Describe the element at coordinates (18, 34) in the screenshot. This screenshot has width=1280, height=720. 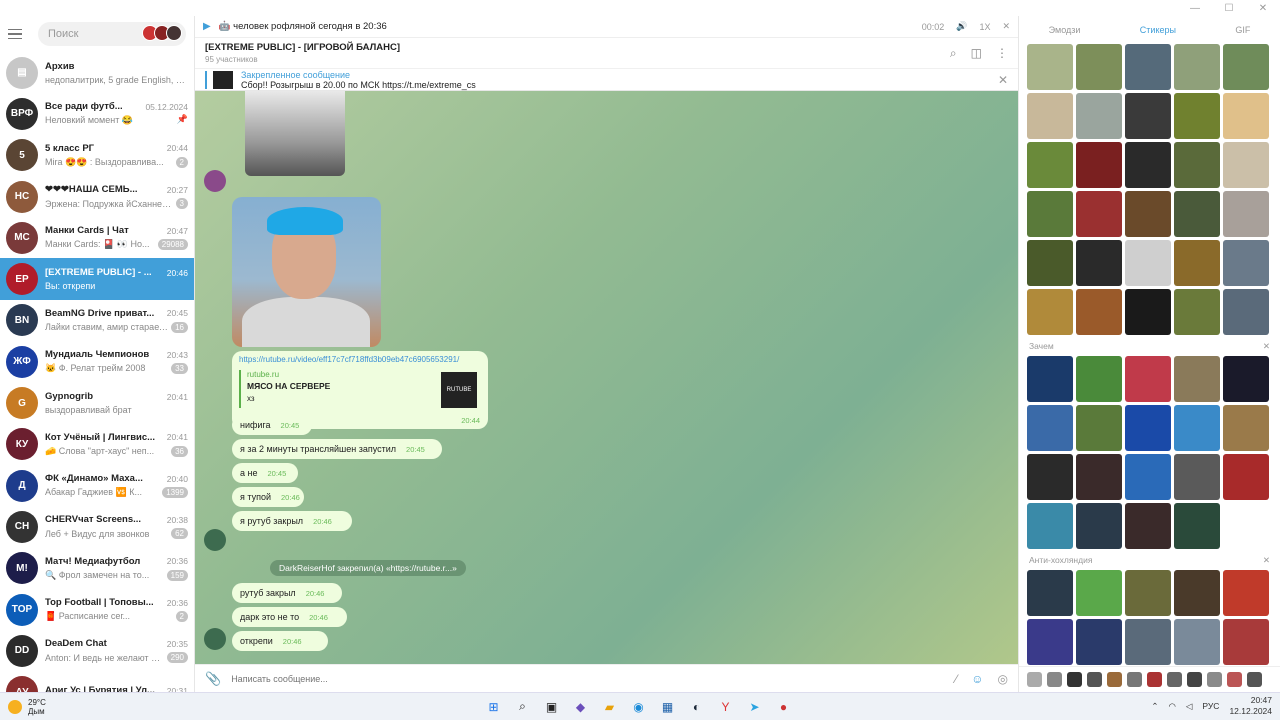
I see `hamburger-menu-icon` at that location.